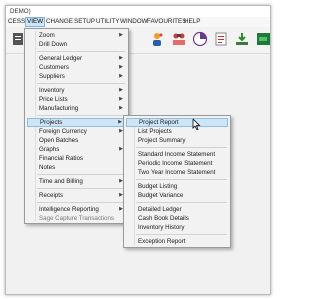 The width and height of the screenshot is (320, 300). Describe the element at coordinates (53, 44) in the screenshot. I see `item-label: Drill Down` at that location.